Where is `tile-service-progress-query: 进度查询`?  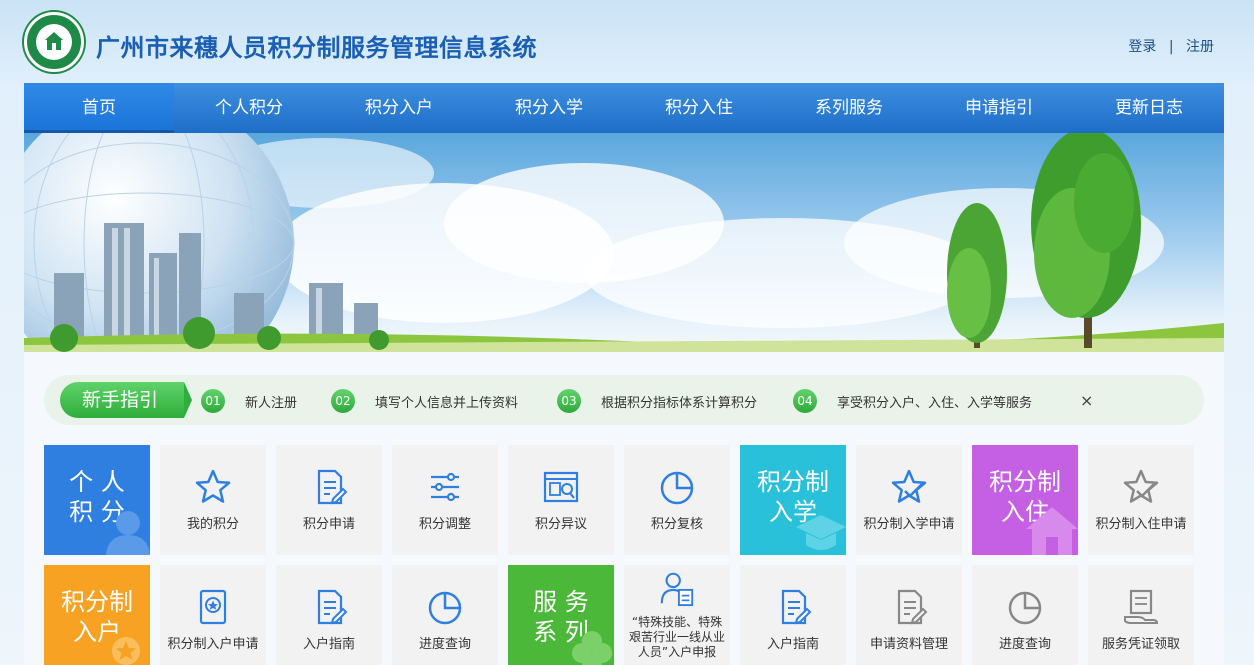
tile-service-progress-query: 进度查询 is located at coordinates (1025, 615).